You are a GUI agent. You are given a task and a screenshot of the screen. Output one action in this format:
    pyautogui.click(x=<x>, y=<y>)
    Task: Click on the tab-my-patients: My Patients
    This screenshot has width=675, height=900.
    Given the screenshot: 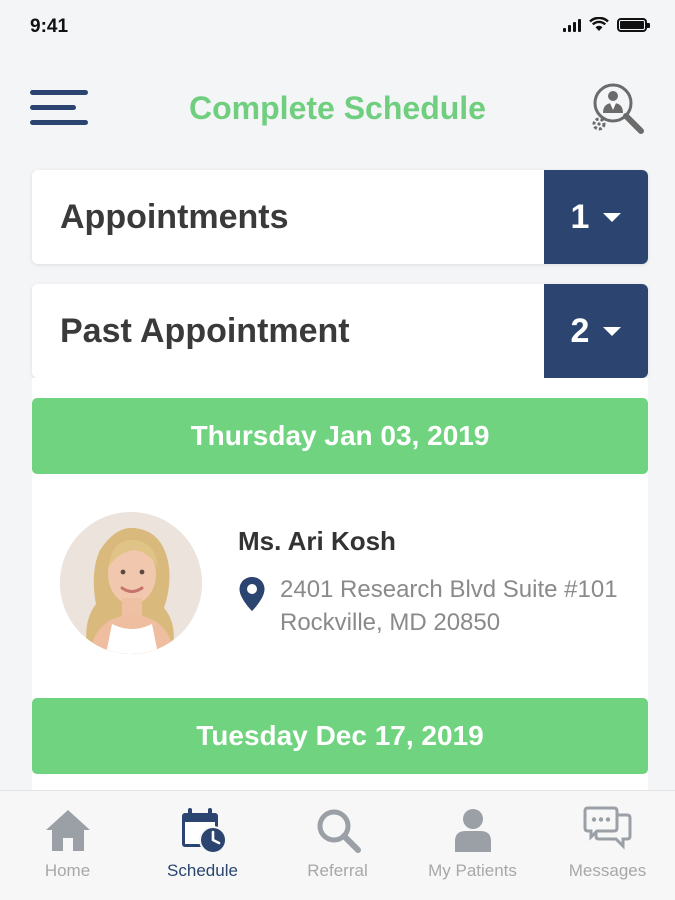 What is the action you would take?
    pyautogui.click(x=472, y=845)
    